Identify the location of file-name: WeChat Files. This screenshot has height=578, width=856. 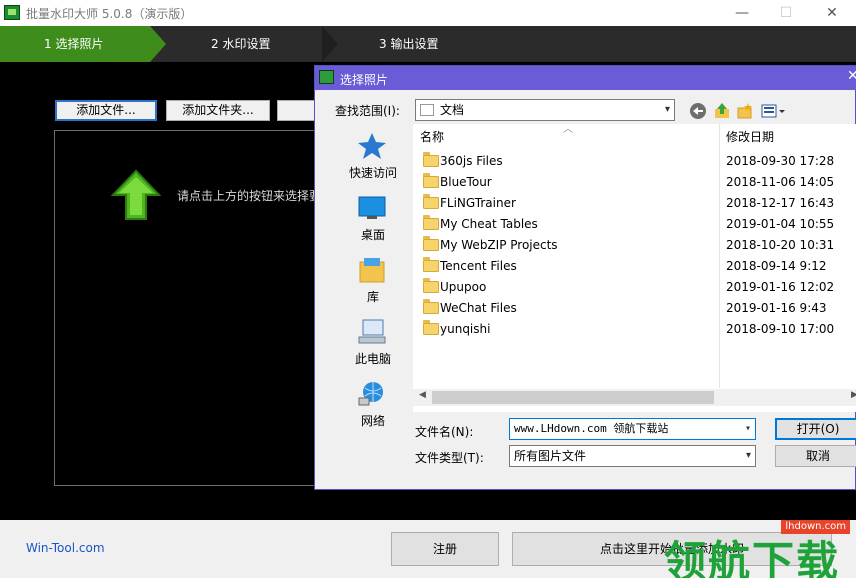
(478, 308).